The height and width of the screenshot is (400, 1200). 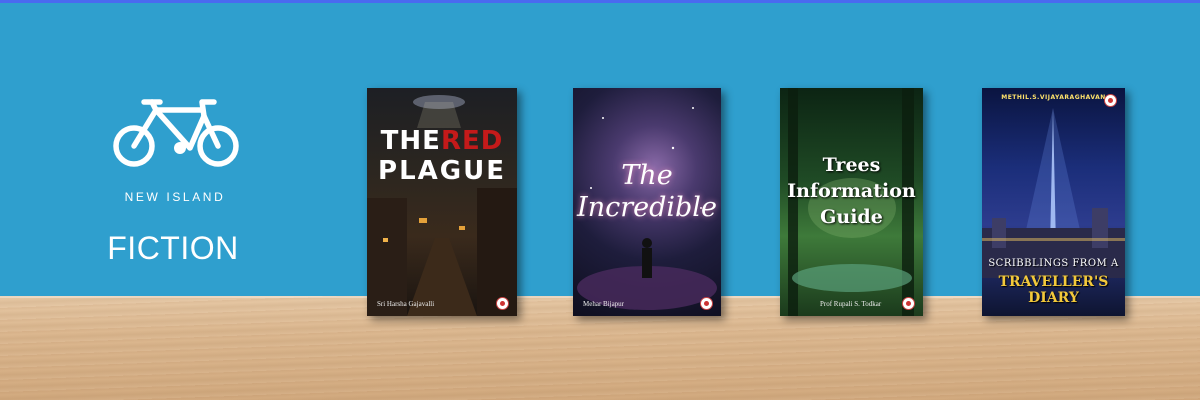 I want to click on book-title: The Incredible, so click(x=647, y=192).